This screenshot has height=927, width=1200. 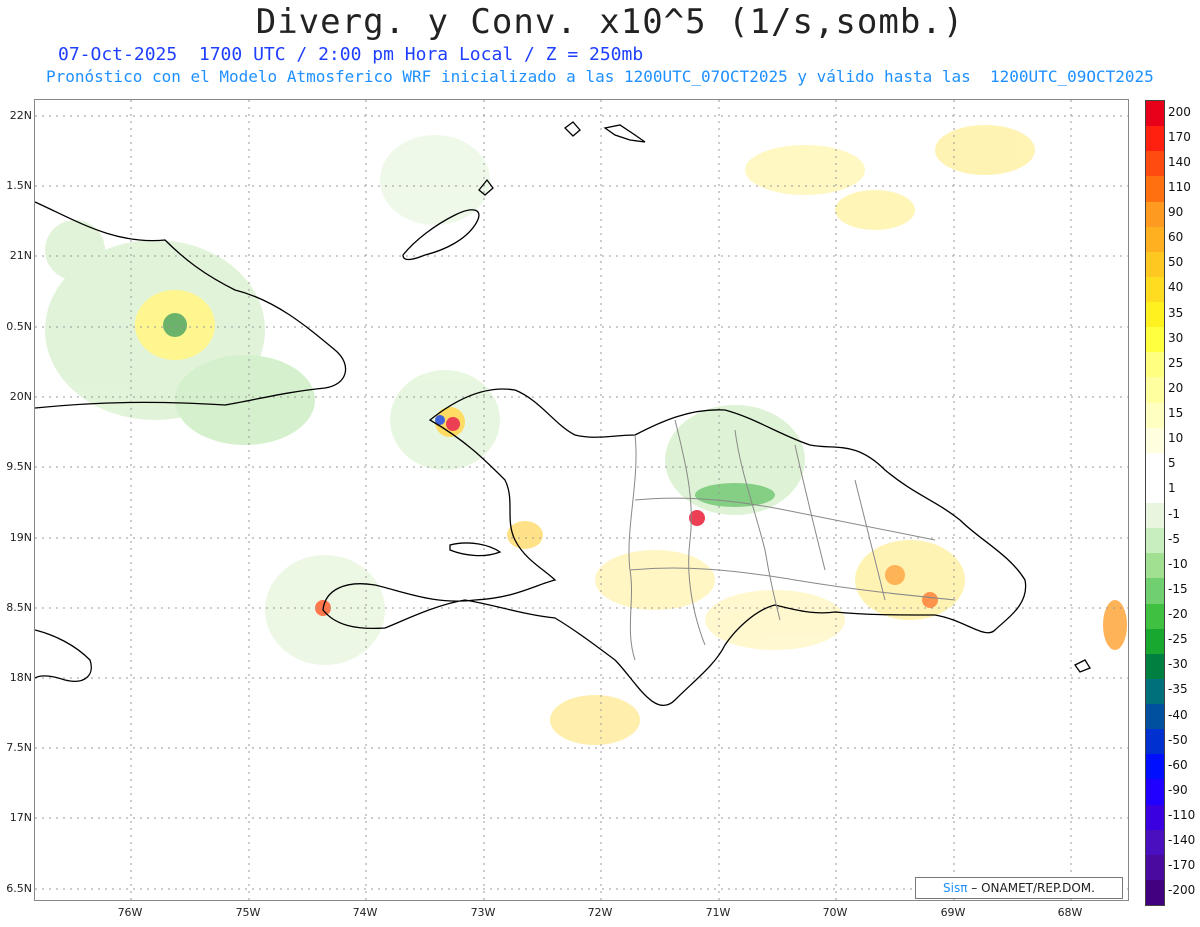 I want to click on lat-label: 21N, so click(x=20, y=255).